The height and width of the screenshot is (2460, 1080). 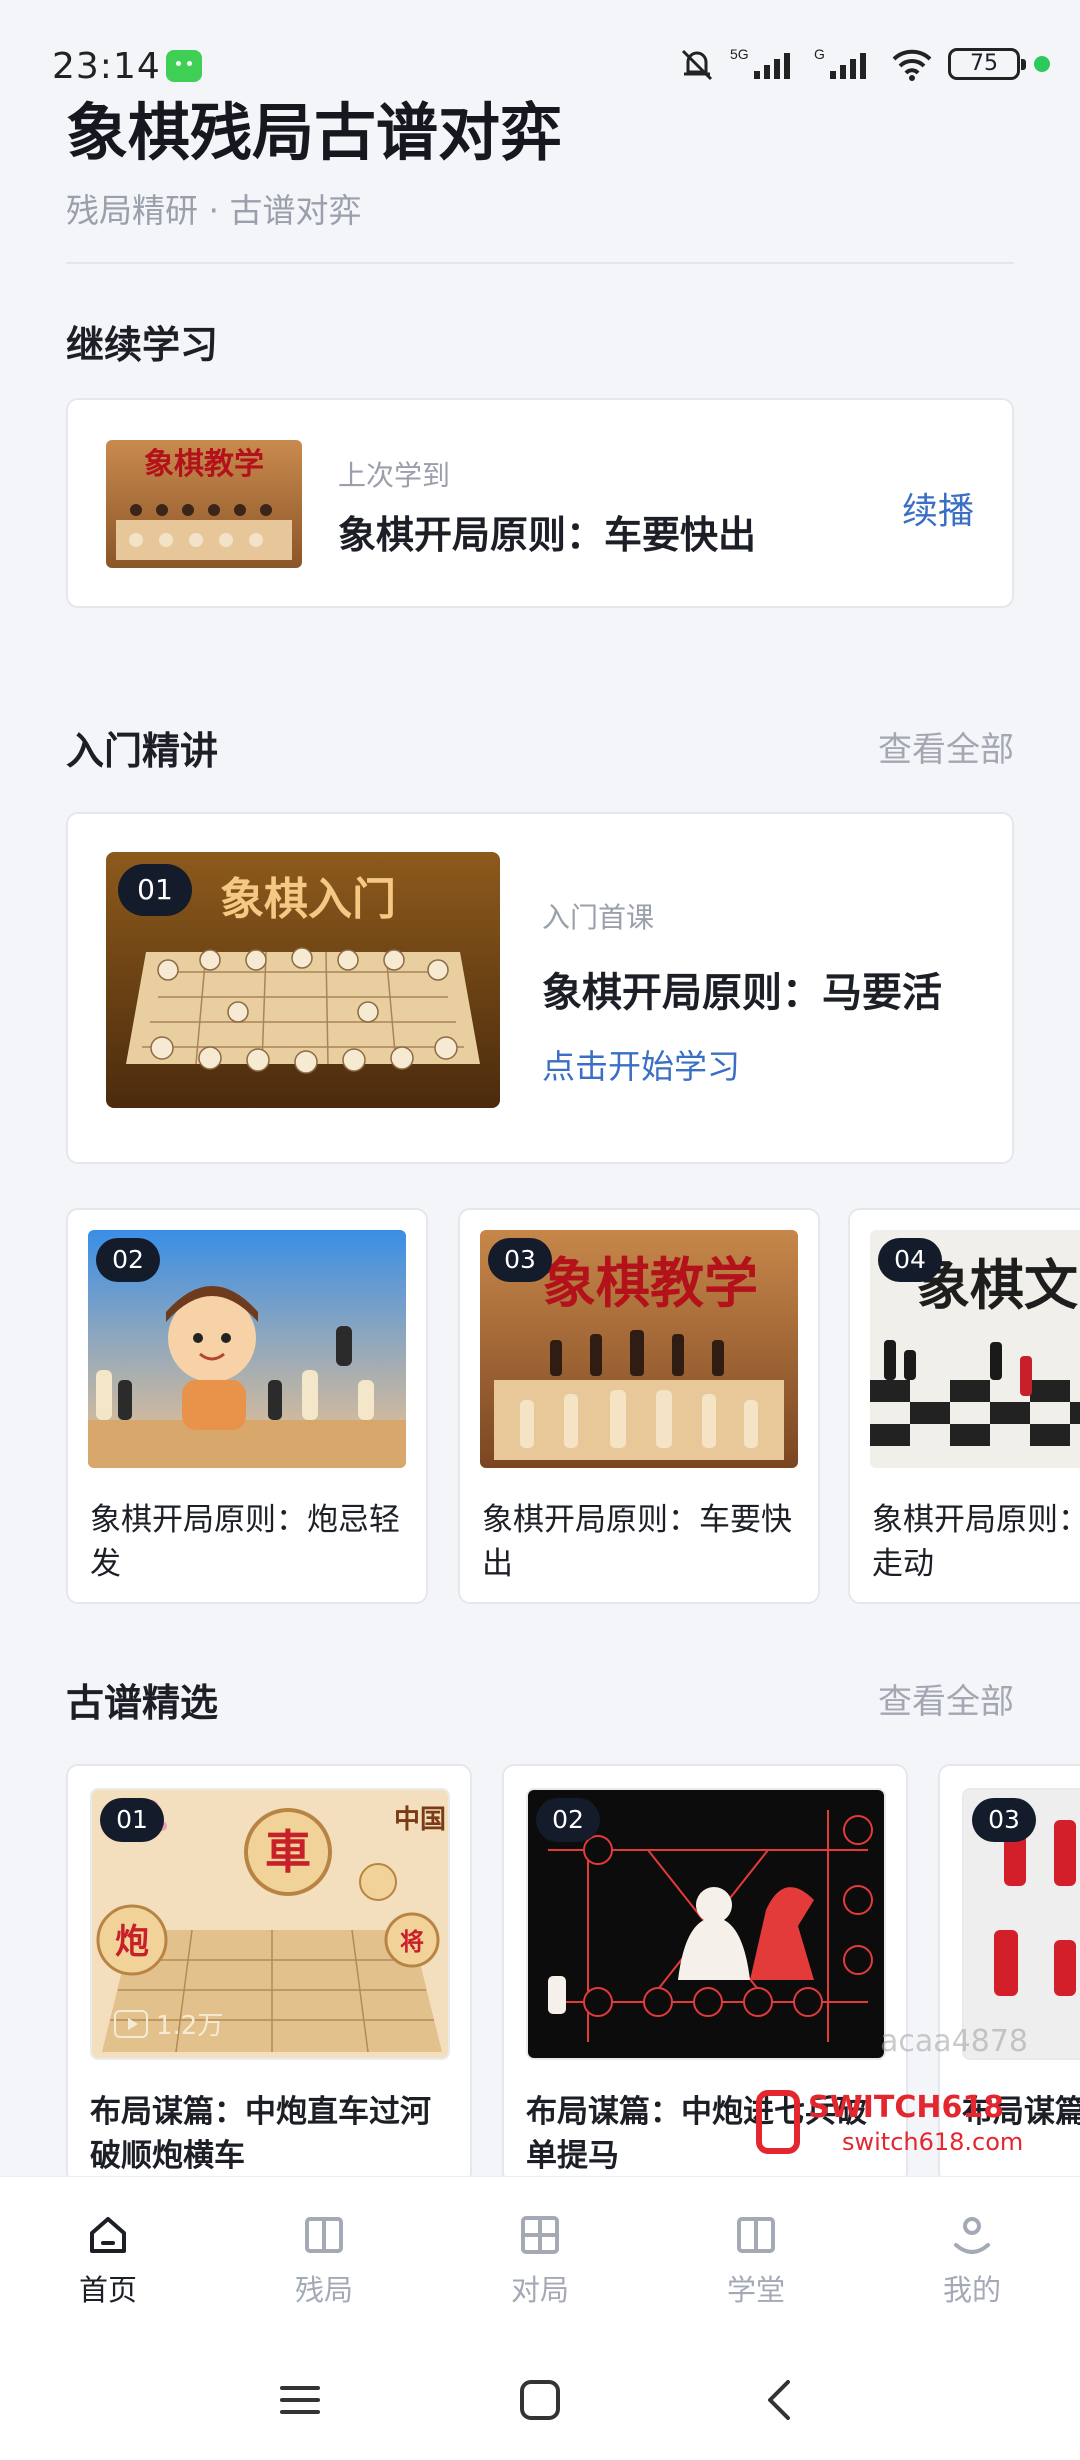 What do you see at coordinates (780, 2400) in the screenshot?
I see `back-icon` at bounding box center [780, 2400].